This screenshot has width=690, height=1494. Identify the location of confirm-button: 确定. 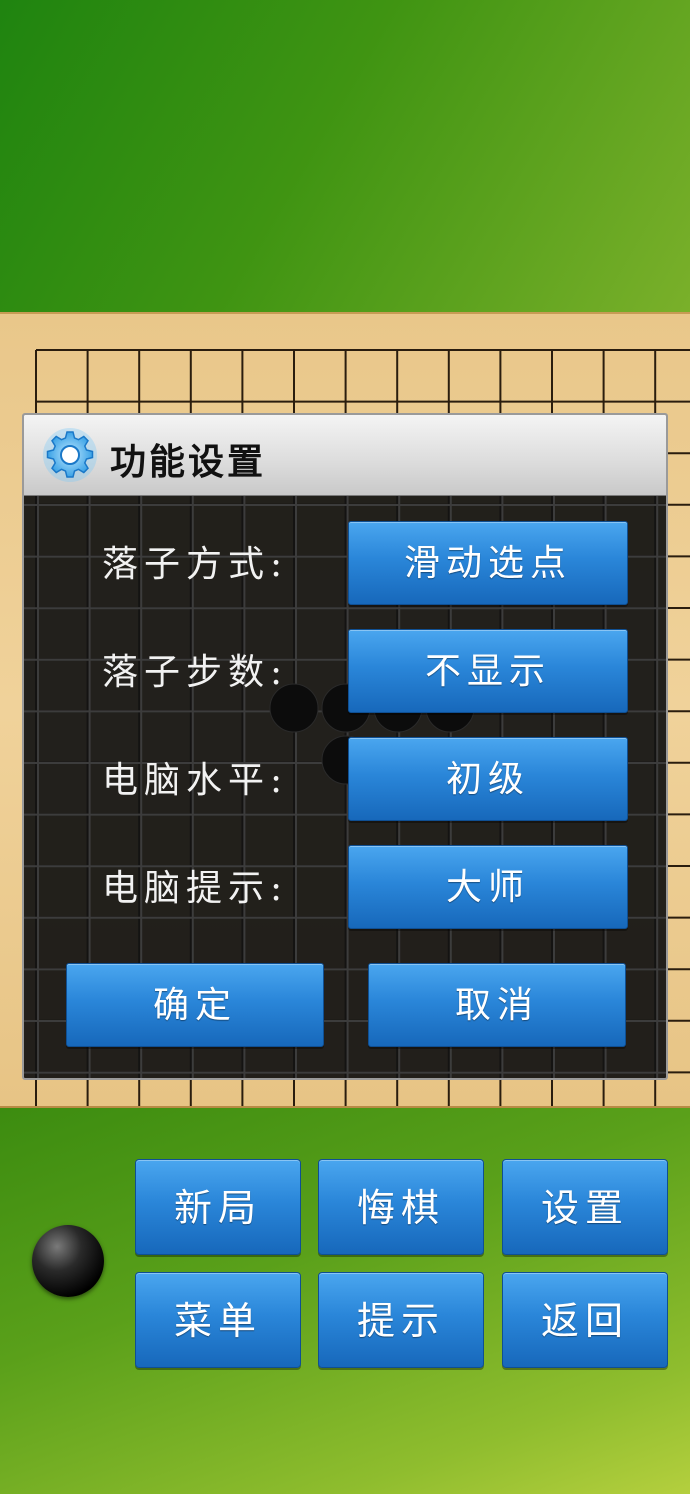
(195, 1005).